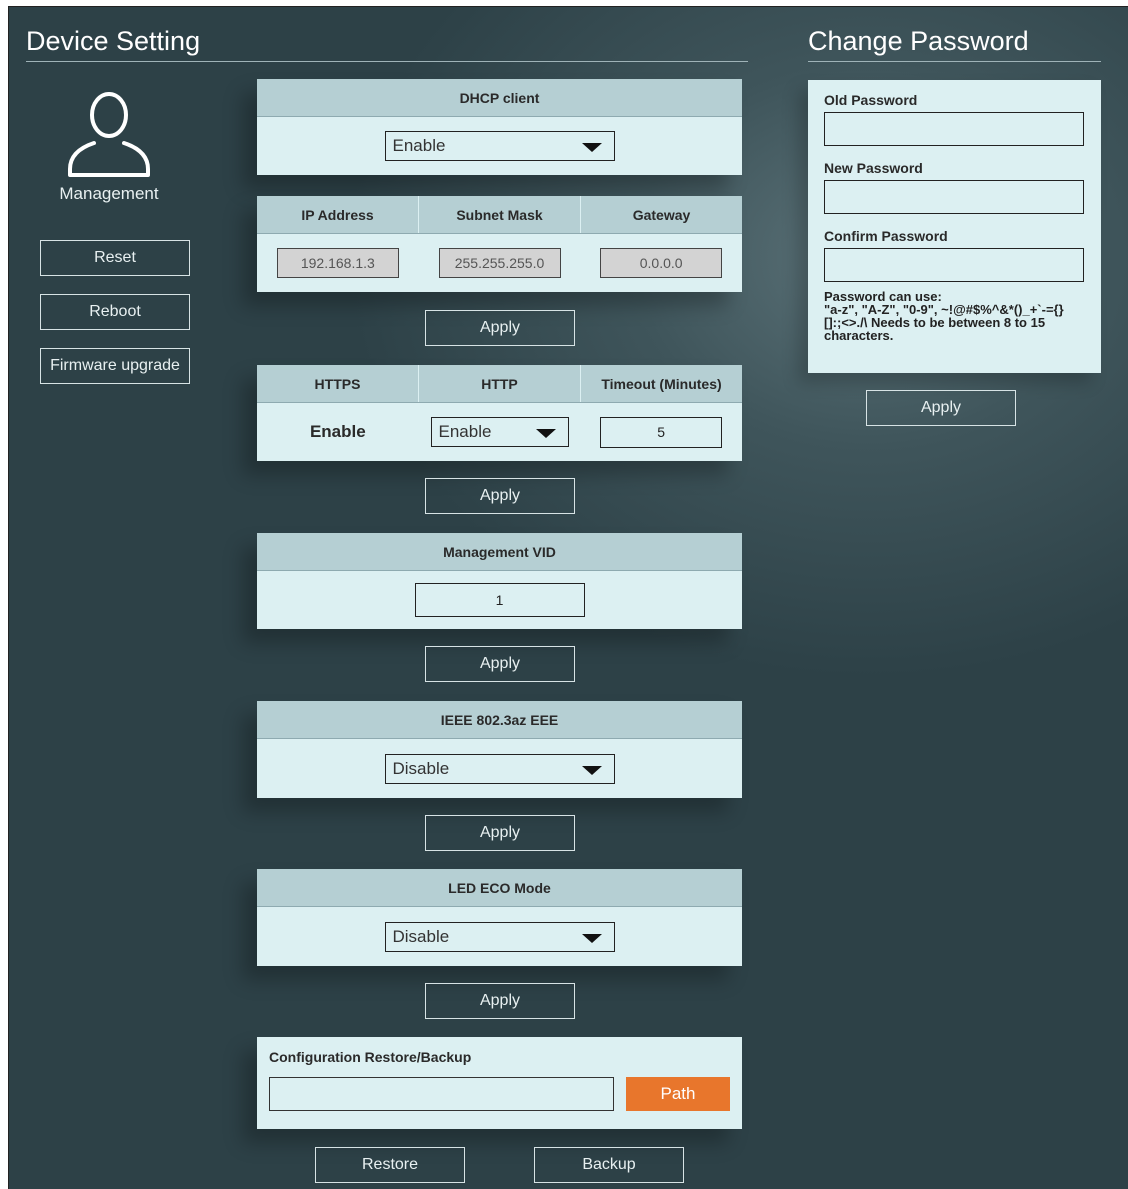 This screenshot has height=1189, width=1128. I want to click on http-select-value: Enable, so click(465, 431).